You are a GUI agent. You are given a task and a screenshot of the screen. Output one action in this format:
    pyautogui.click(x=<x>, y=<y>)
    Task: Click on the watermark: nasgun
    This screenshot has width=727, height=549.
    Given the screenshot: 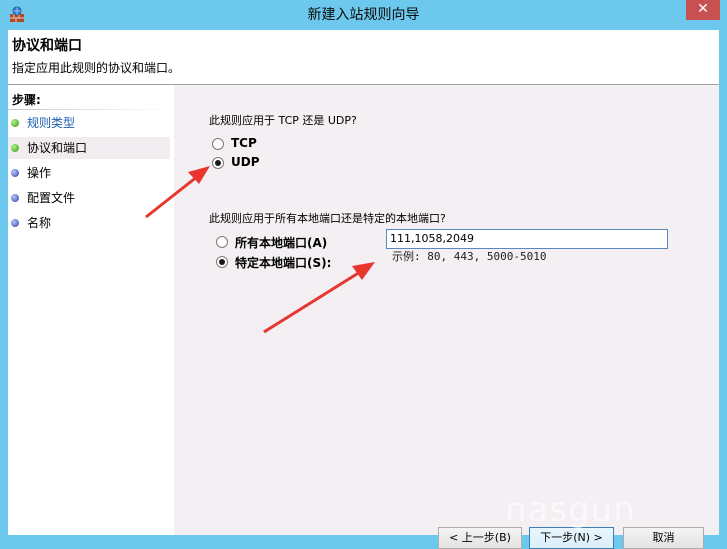 What is the action you would take?
    pyautogui.click(x=570, y=510)
    